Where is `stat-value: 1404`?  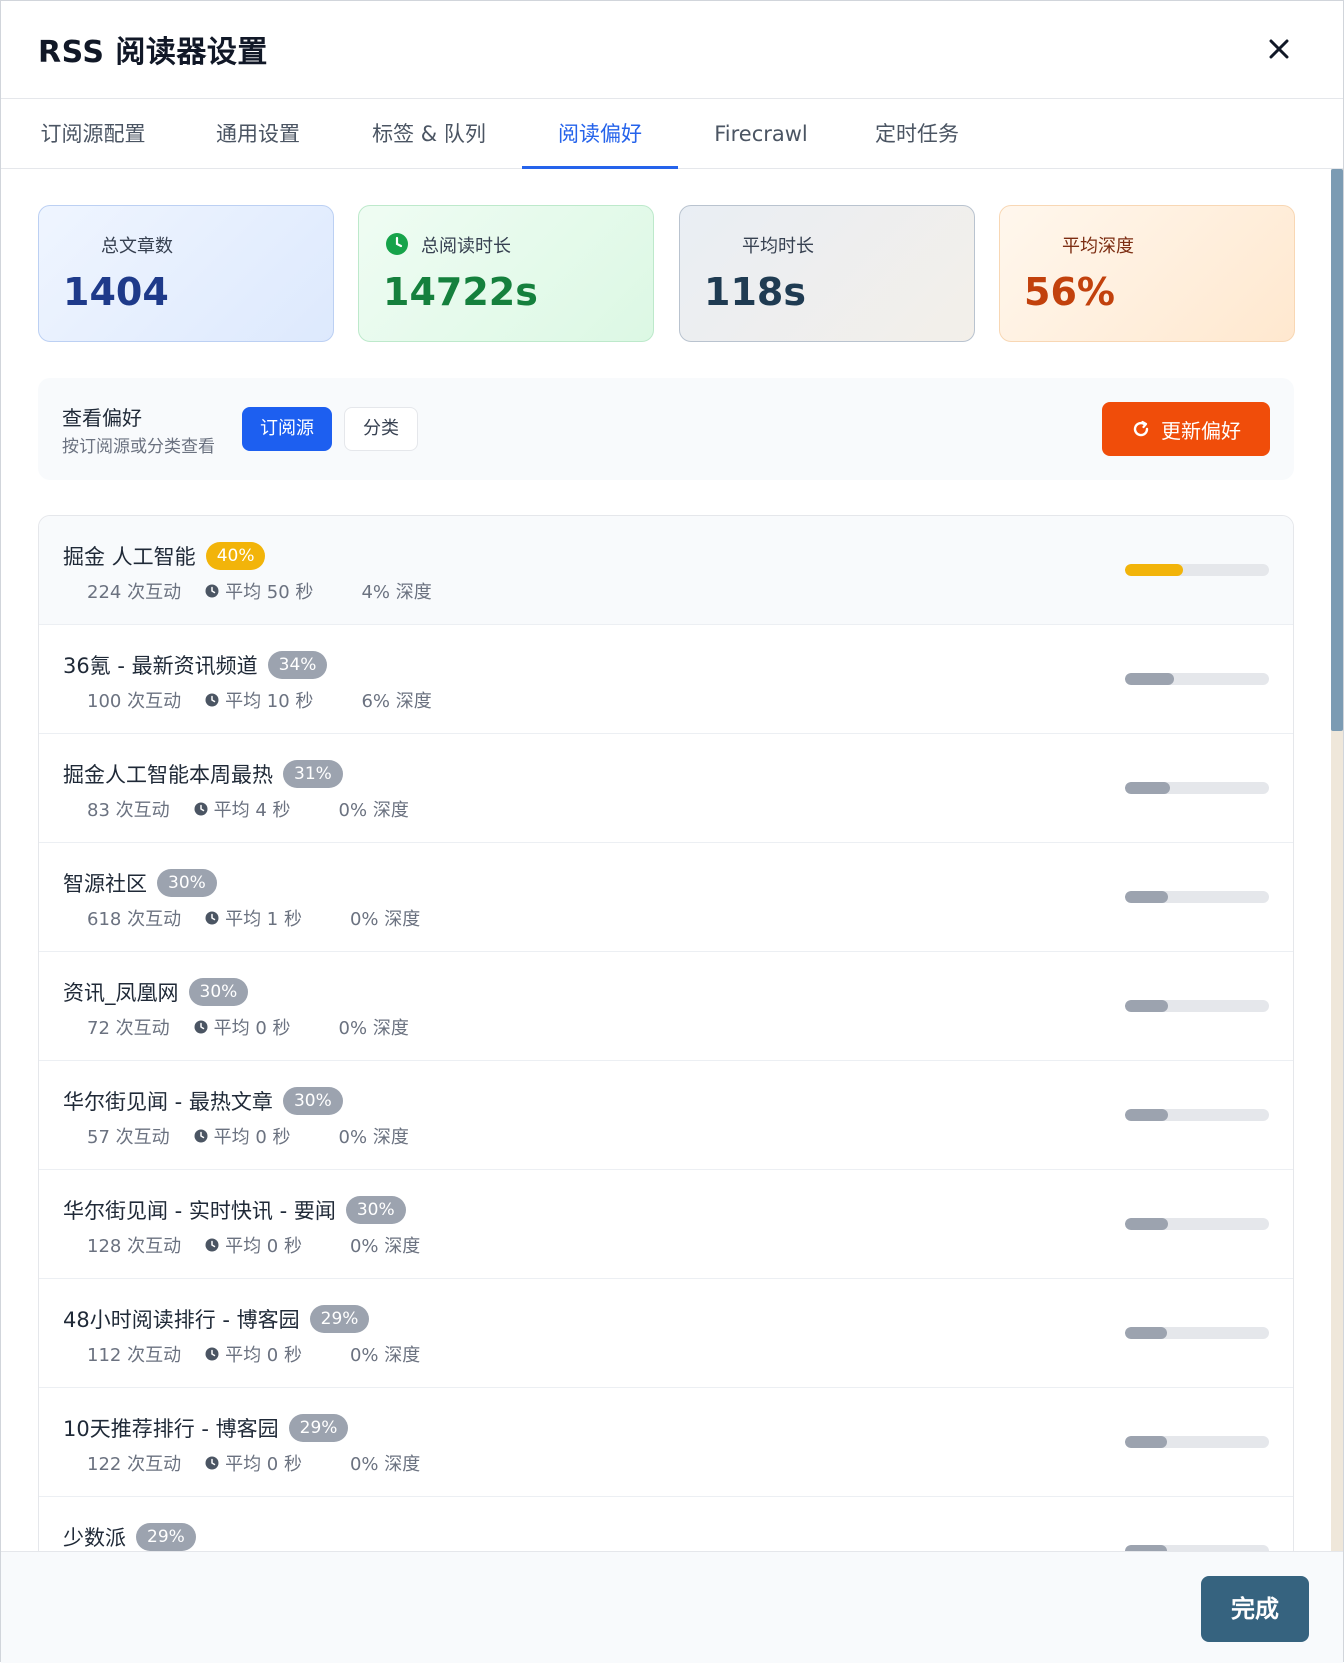
stat-value: 1404 is located at coordinates (116, 292).